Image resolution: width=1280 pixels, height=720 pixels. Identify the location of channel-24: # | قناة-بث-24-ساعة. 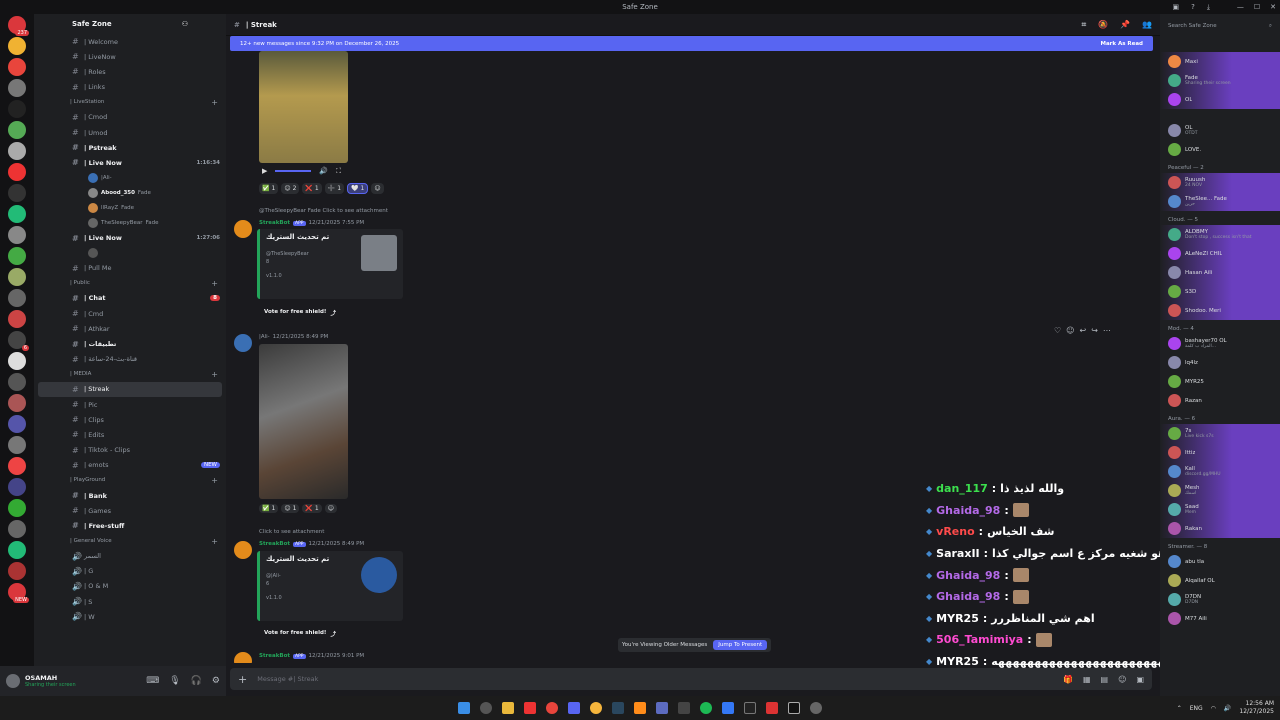
(130, 359).